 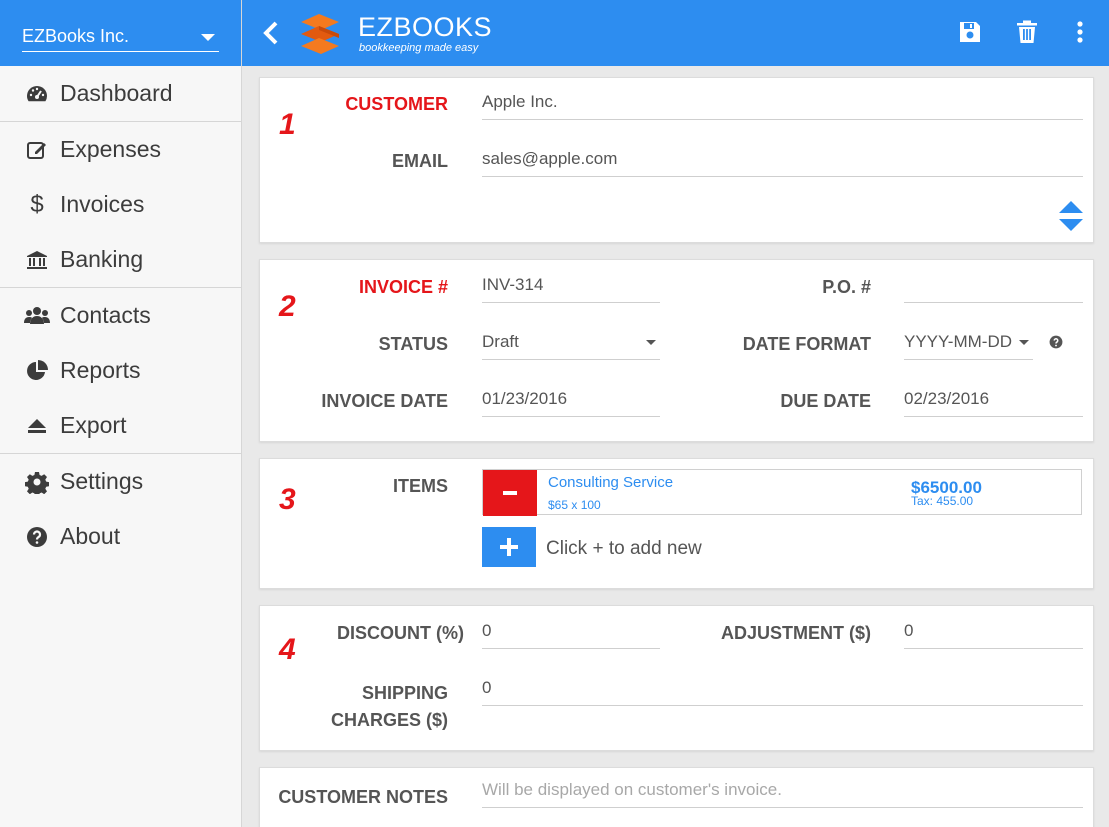 What do you see at coordinates (100, 370) in the screenshot?
I see `sidebar-item-label: Reports` at bounding box center [100, 370].